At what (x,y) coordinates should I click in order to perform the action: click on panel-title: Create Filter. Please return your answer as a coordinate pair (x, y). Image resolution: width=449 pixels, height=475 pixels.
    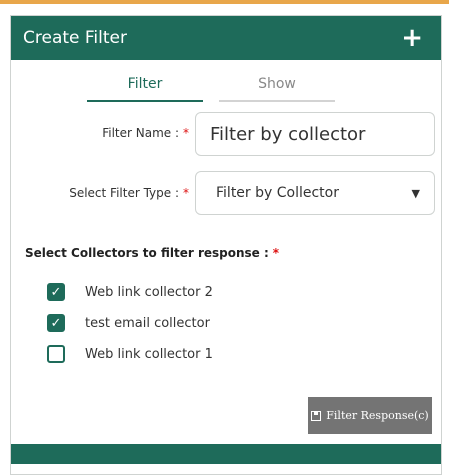
    Looking at the image, I should click on (75, 38).